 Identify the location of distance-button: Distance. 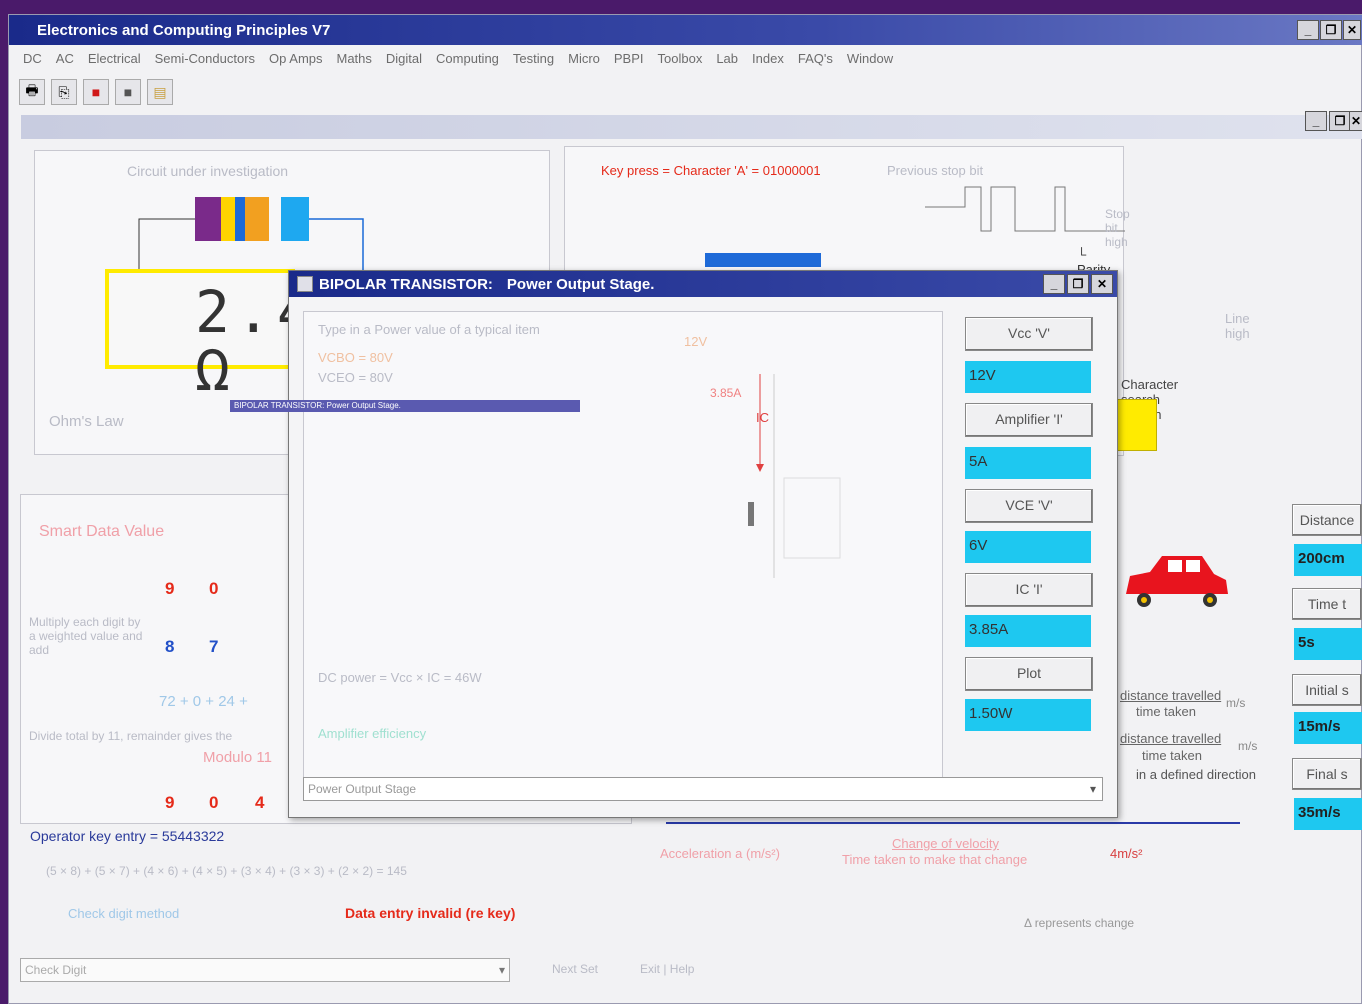
(1327, 520).